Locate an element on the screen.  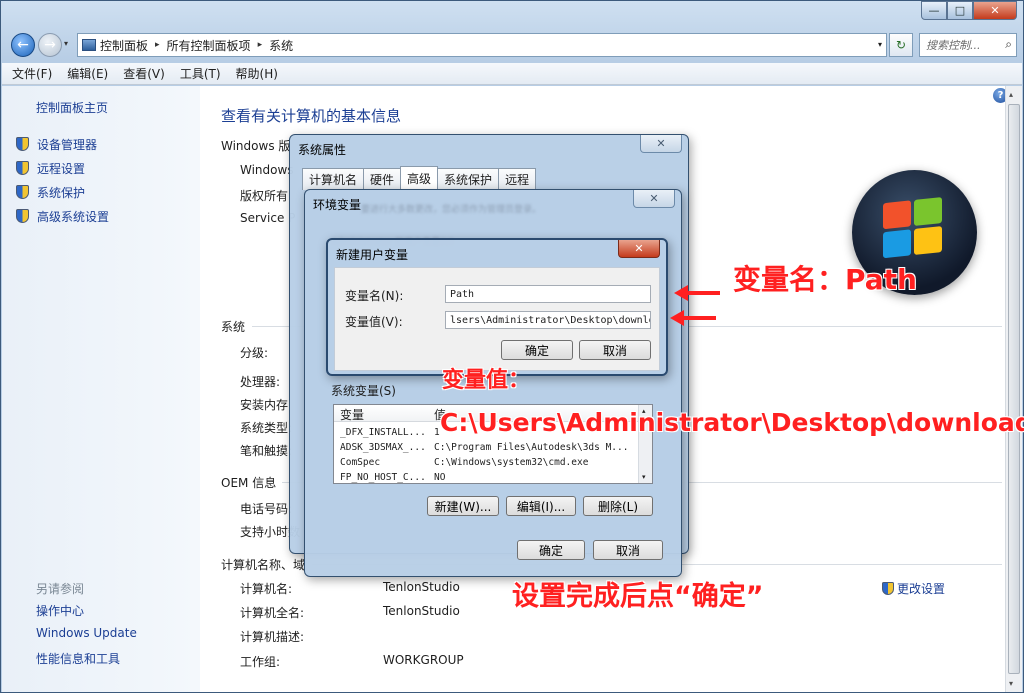
computer-fullname-label: 计算机全名: is located at coordinates (272, 613).